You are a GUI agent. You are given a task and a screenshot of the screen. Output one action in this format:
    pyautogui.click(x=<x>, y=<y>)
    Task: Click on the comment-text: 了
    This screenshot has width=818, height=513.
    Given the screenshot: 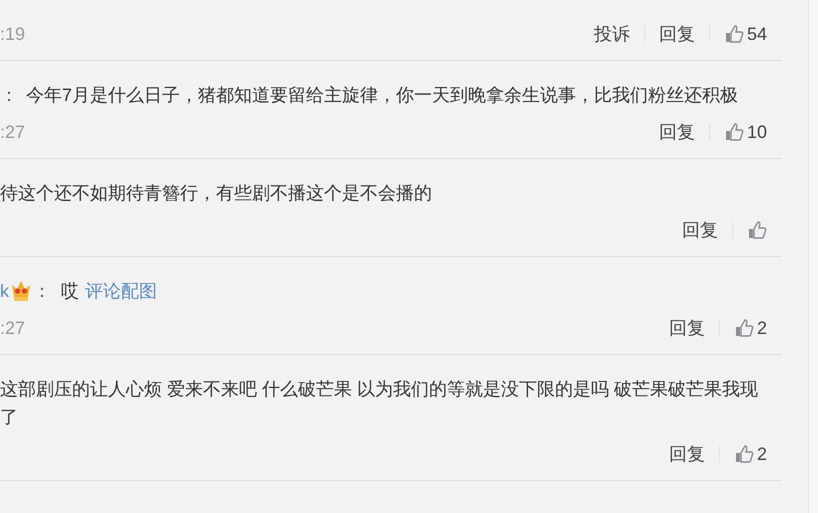 What is the action you would take?
    pyautogui.click(x=9, y=417)
    